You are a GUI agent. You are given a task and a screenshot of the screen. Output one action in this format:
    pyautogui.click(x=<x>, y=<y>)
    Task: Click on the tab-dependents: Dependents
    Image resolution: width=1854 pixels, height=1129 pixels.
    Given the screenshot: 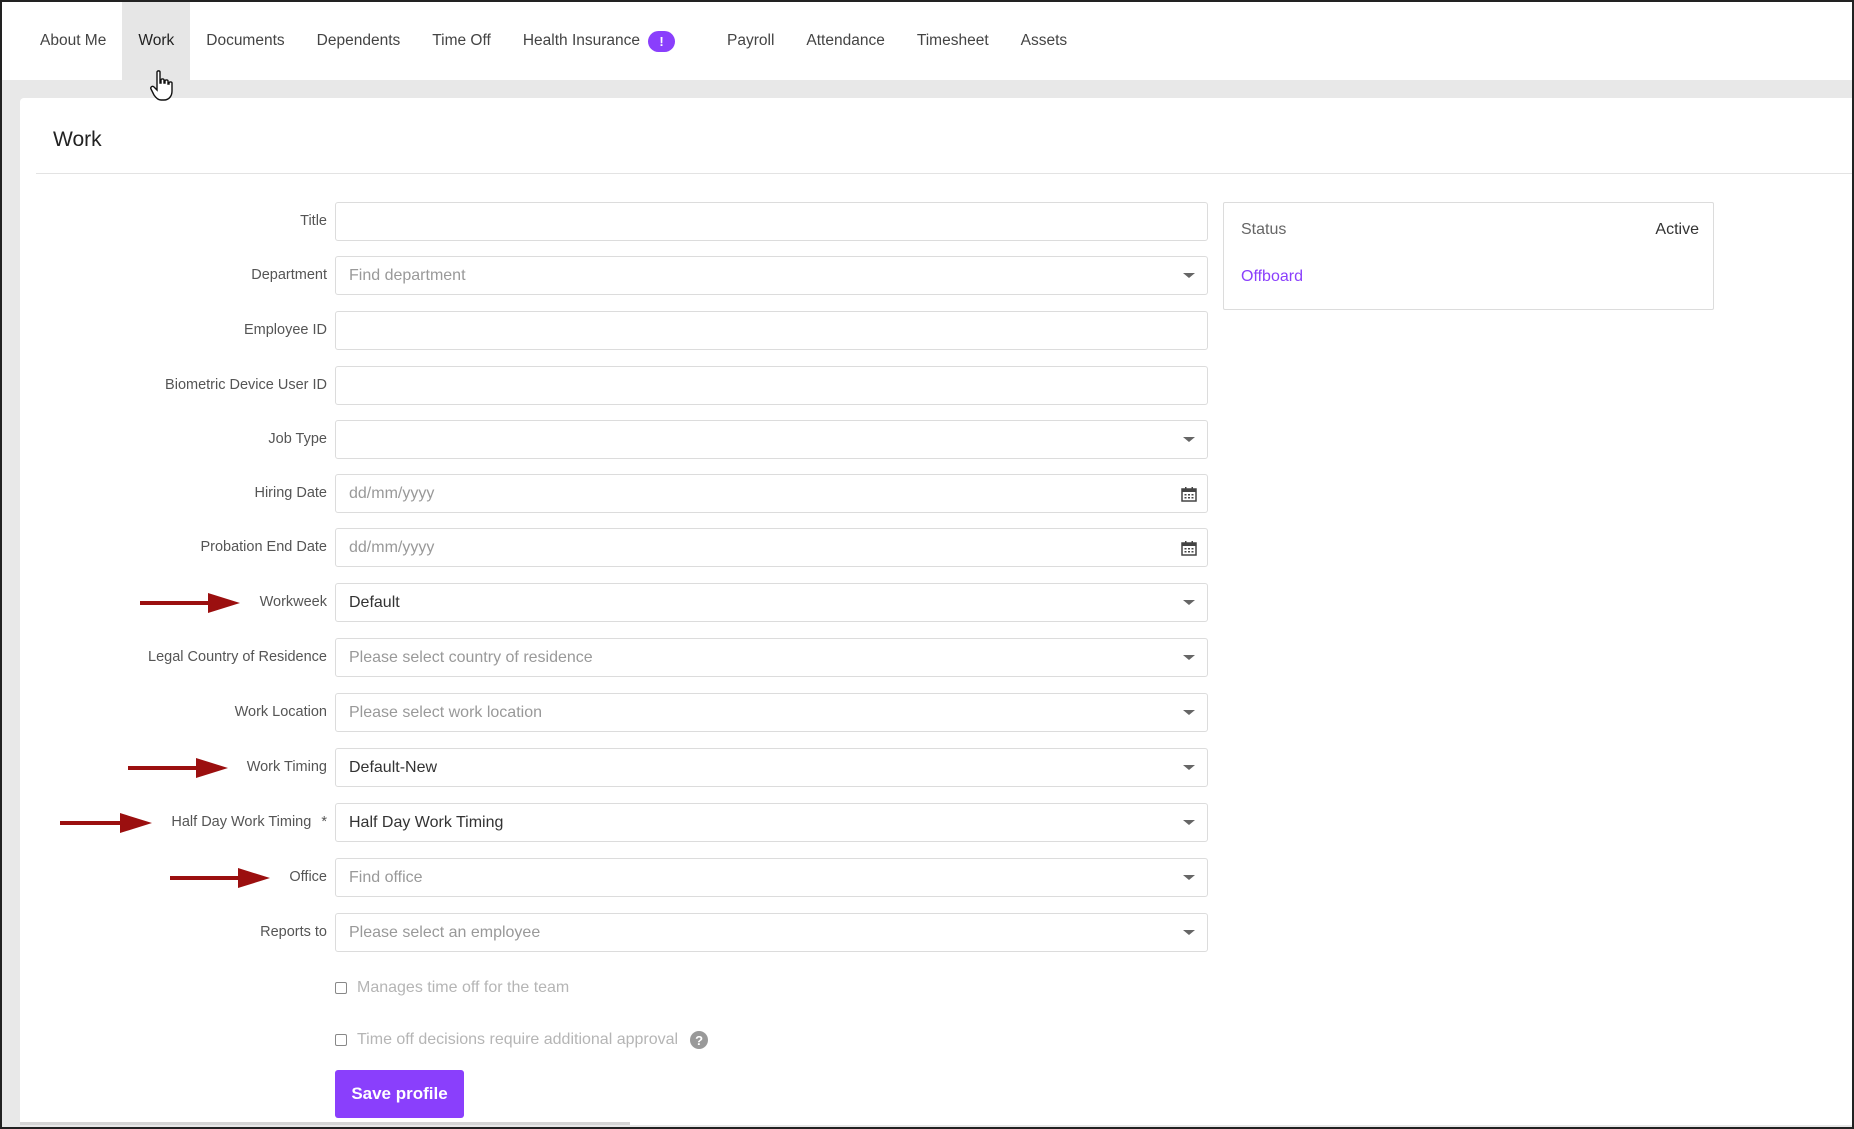 What is the action you would take?
    pyautogui.click(x=359, y=41)
    